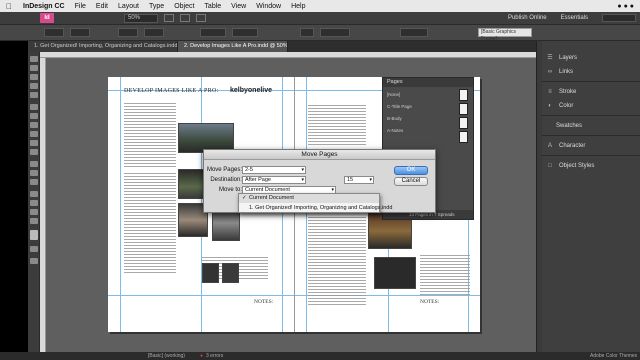 The image size is (640, 360). Describe the element at coordinates (550, 57) in the screenshot. I see `layers-icon: ☰` at that location.